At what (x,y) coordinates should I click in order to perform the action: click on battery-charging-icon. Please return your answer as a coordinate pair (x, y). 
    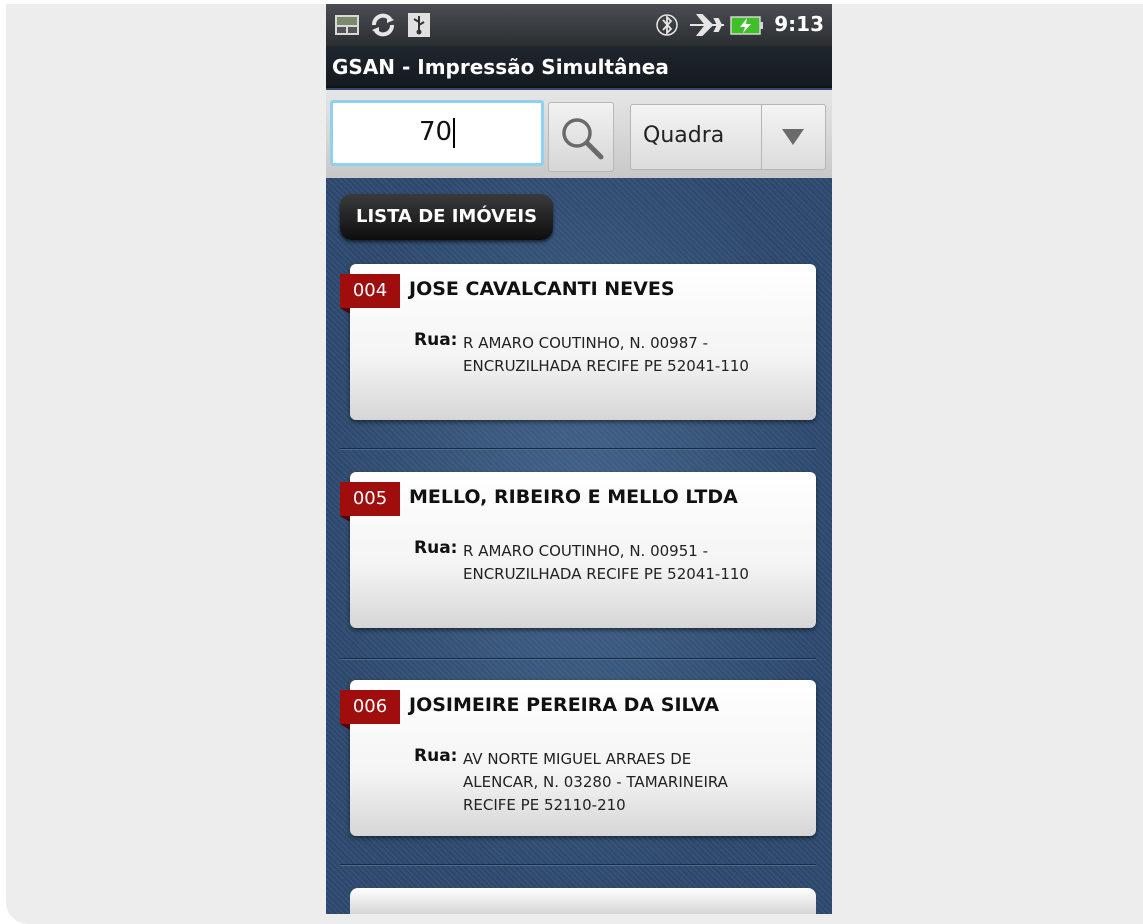
    Looking at the image, I should click on (746, 25).